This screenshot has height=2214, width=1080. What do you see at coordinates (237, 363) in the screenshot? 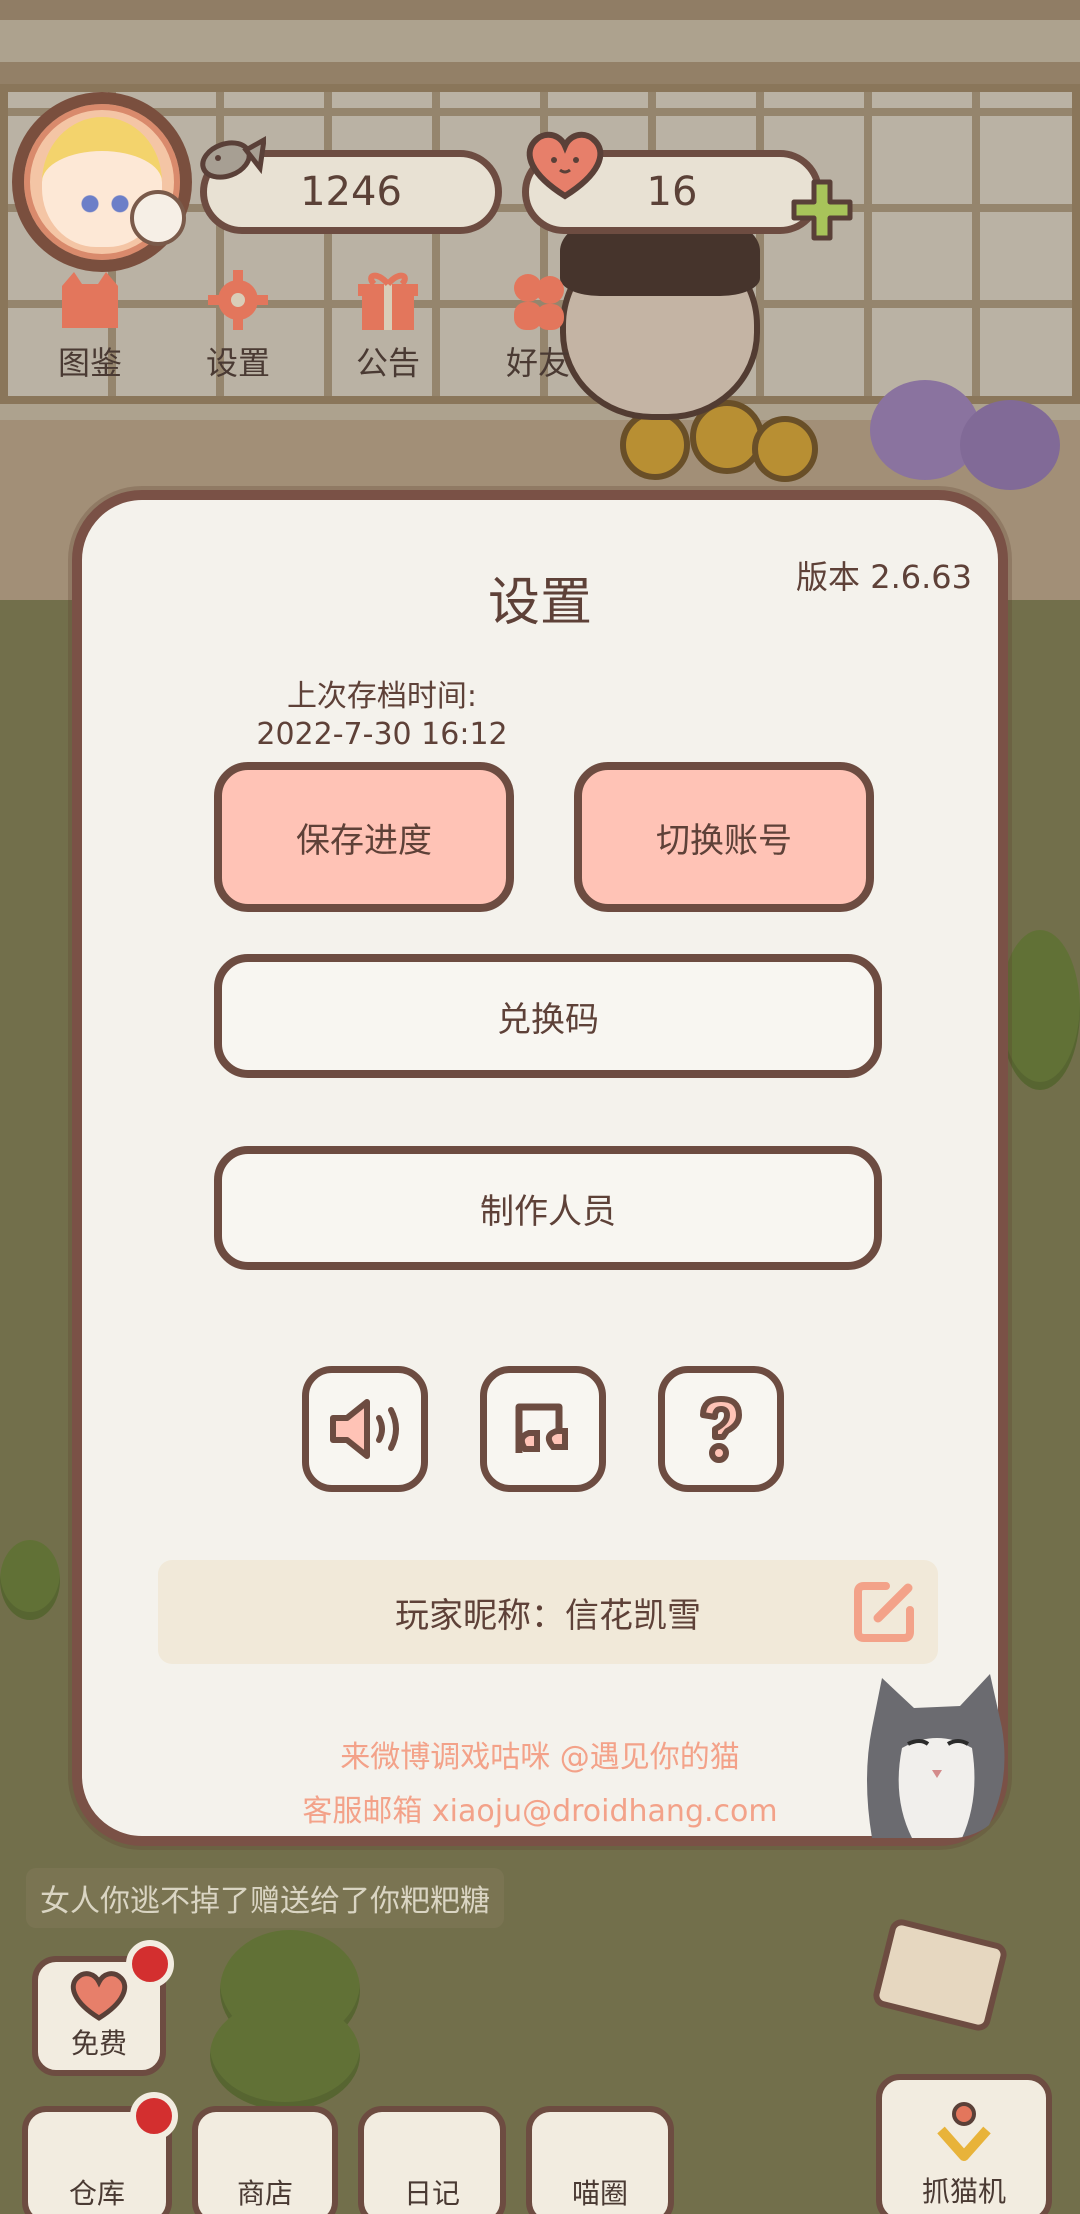
I see `menu-settings-label: 设置` at bounding box center [237, 363].